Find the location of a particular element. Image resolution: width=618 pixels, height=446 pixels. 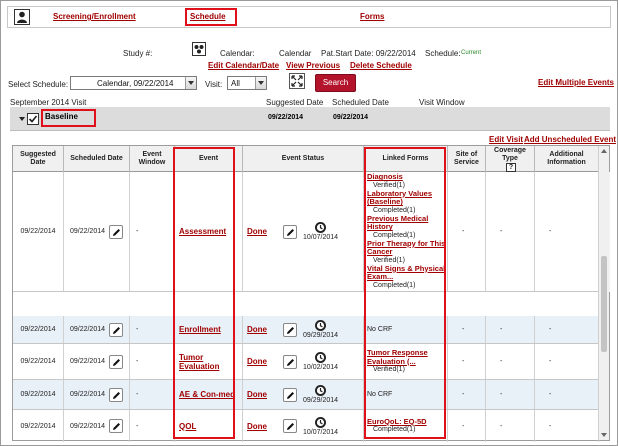

status-history: 10/02/2014 is located at coordinates (320, 361).